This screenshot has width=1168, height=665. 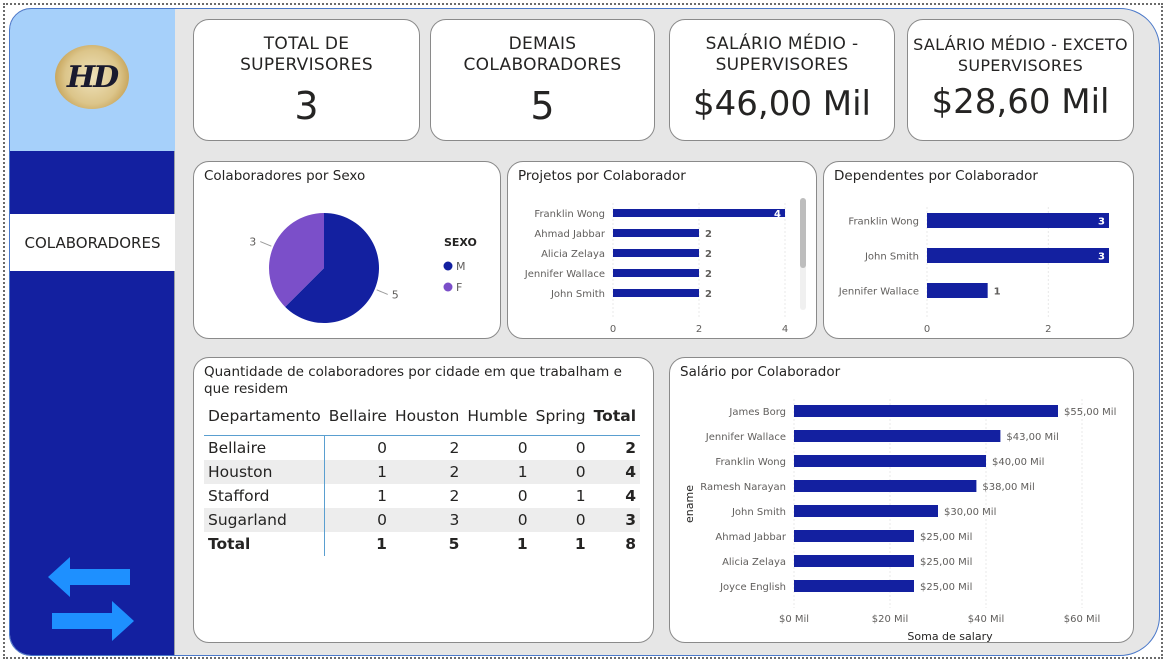 I want to click on kpi-salario-medio-supervisores: SALÁRIO MÉDIO - SUPERVISORES $46,00 Mil, so click(x=782, y=80).